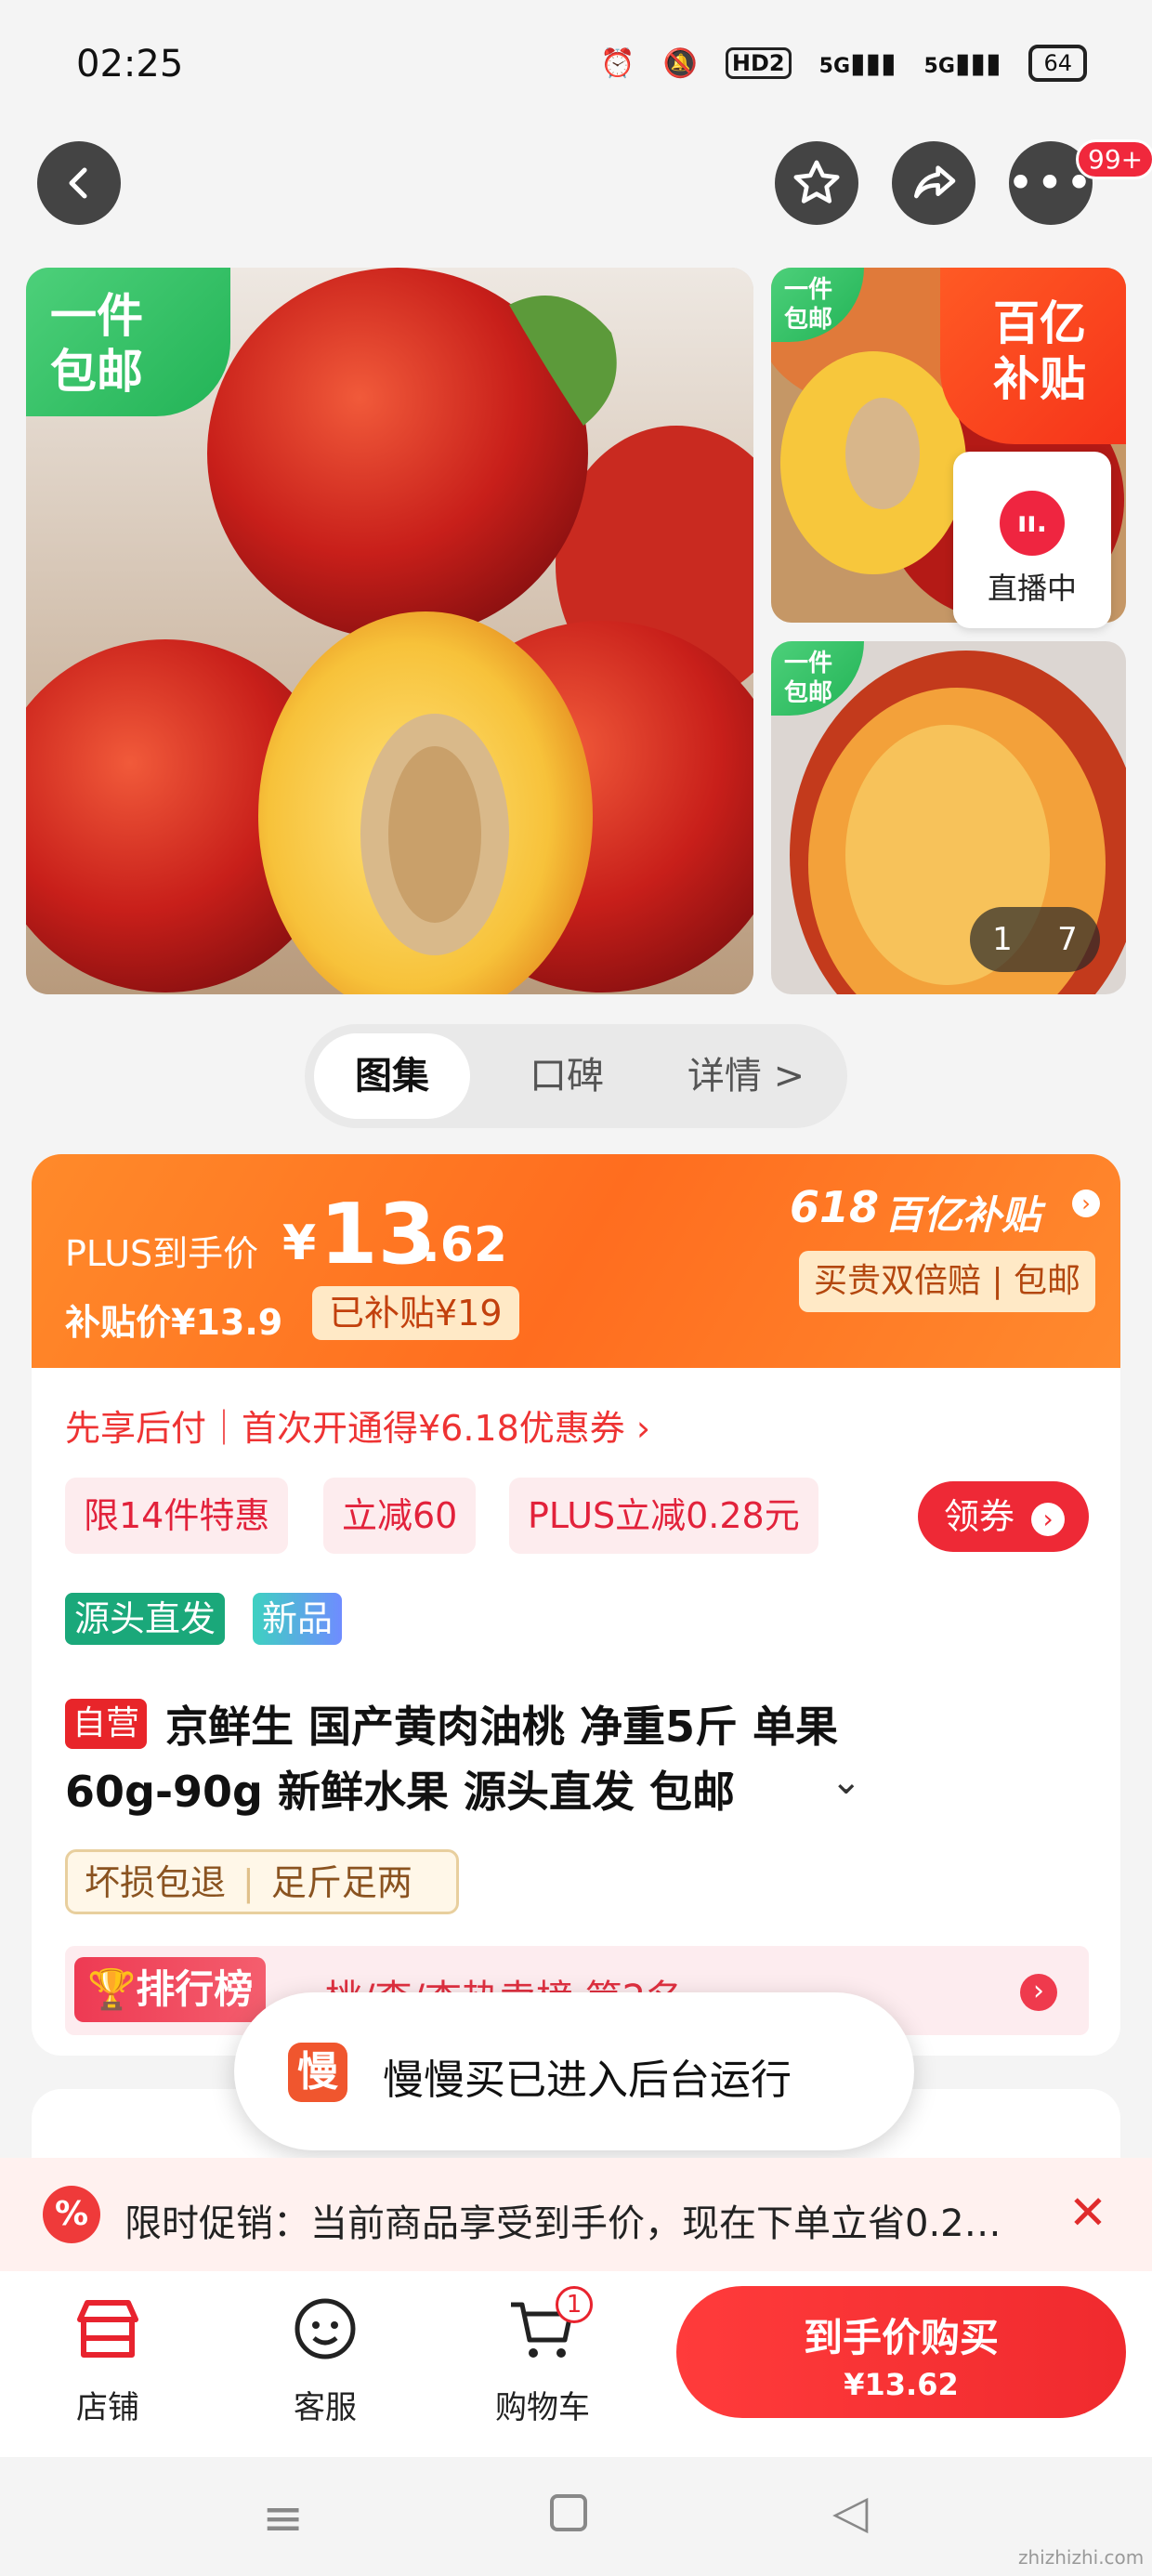 The height and width of the screenshot is (2576, 1152). Describe the element at coordinates (574, 2304) in the screenshot. I see `cart-count-badge: 1` at that location.